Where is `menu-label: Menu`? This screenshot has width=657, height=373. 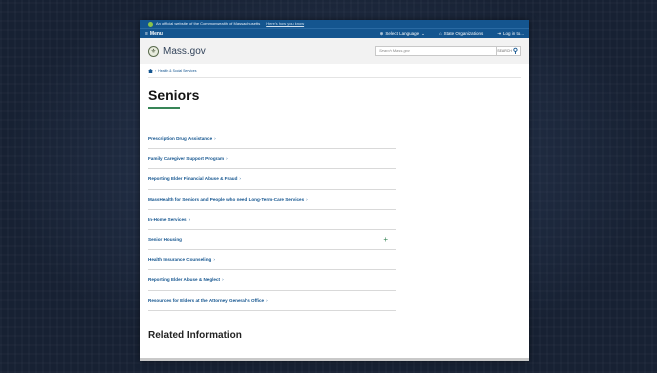
menu-label: Menu is located at coordinates (156, 33).